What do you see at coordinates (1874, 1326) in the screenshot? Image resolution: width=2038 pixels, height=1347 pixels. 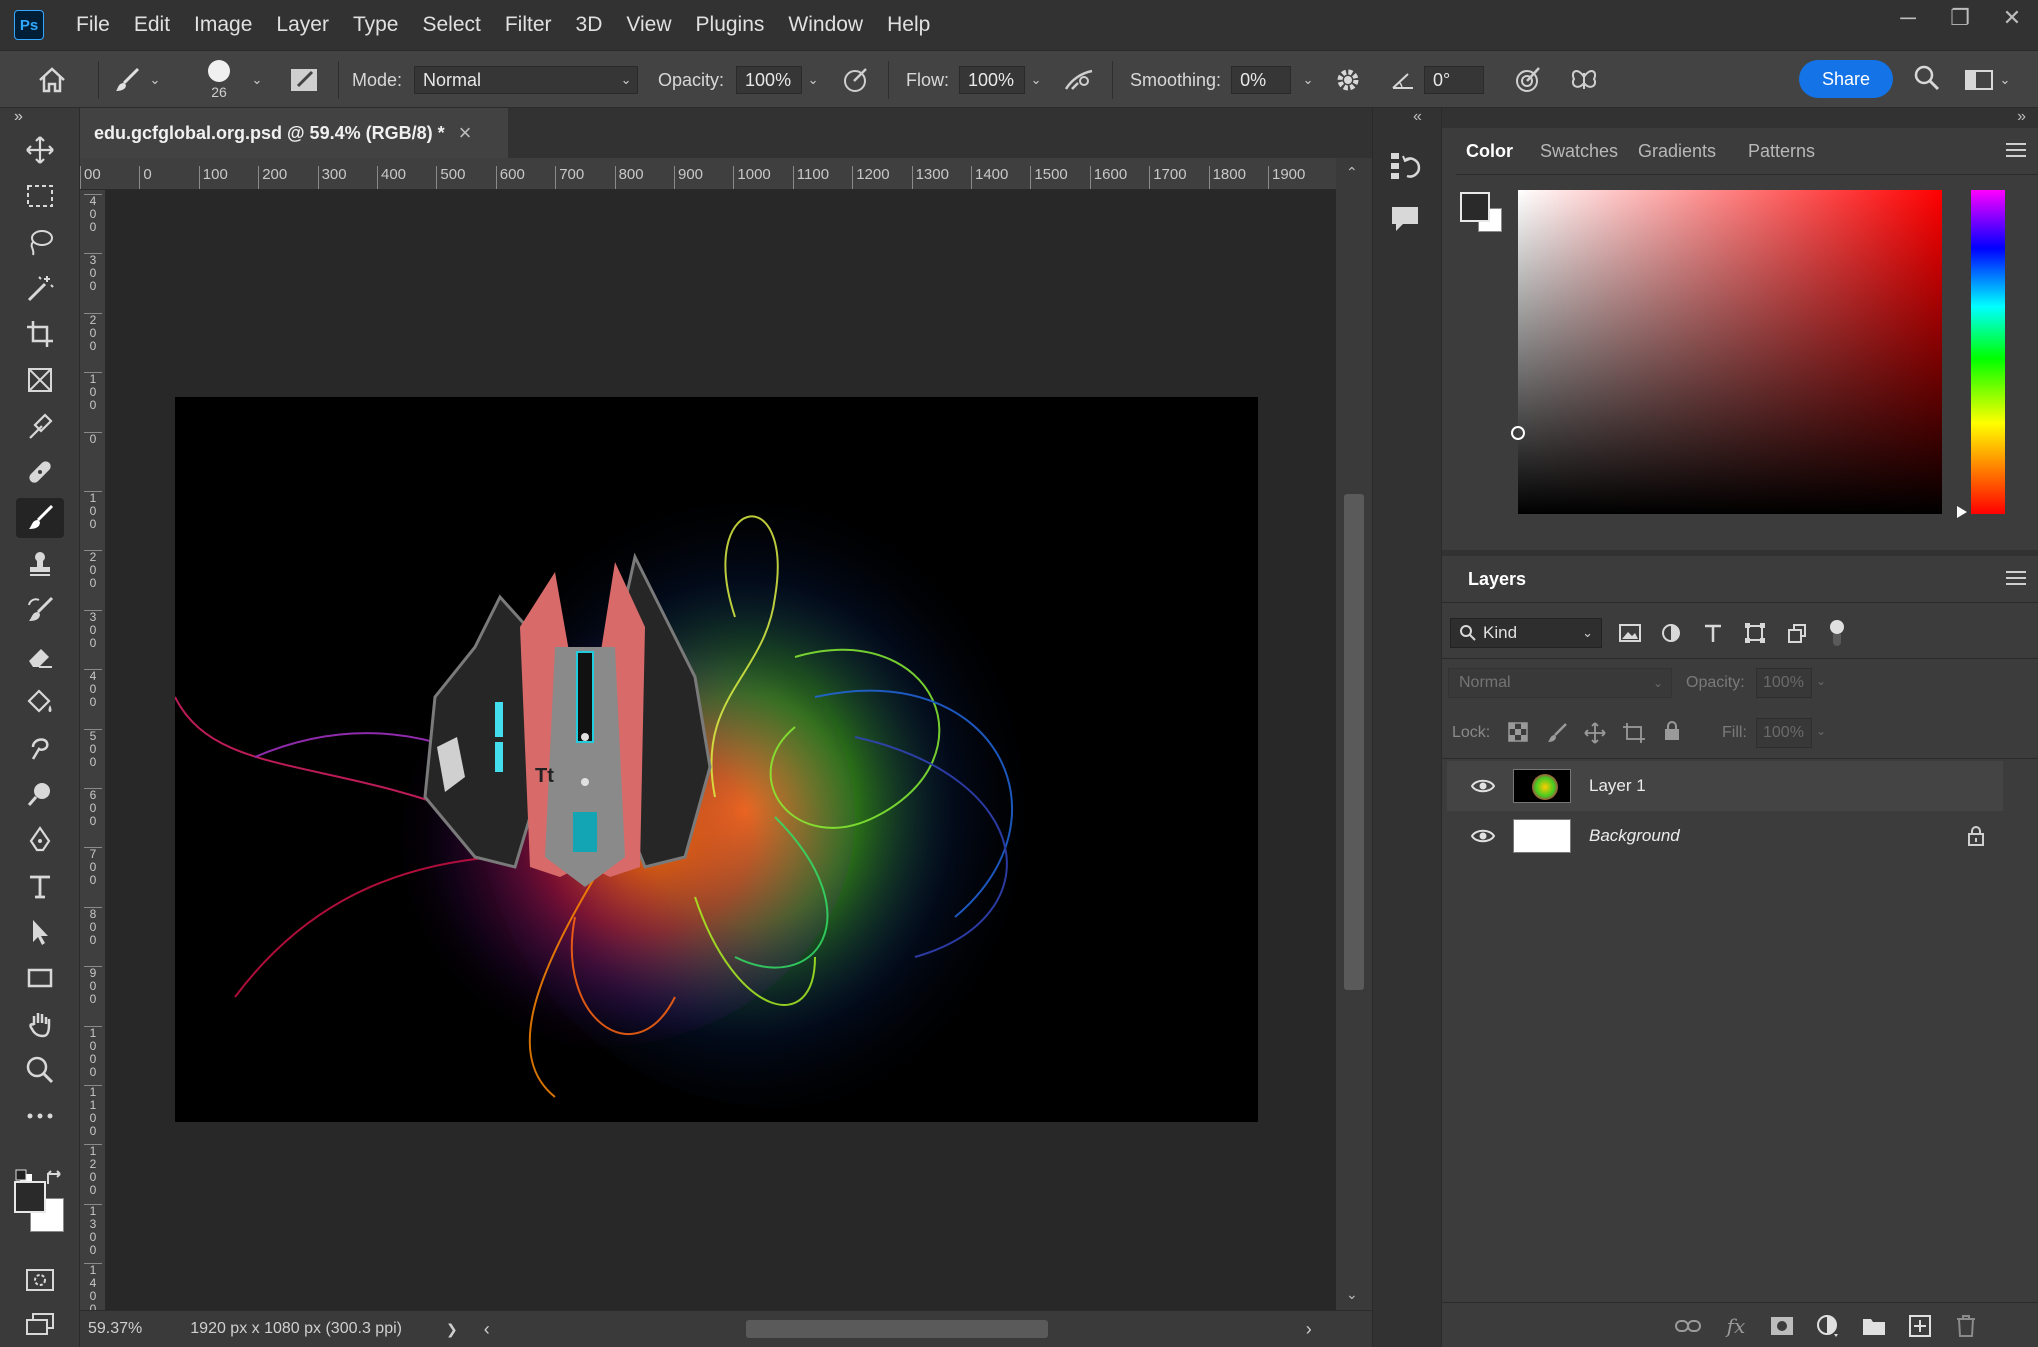 I see `new-group-button` at bounding box center [1874, 1326].